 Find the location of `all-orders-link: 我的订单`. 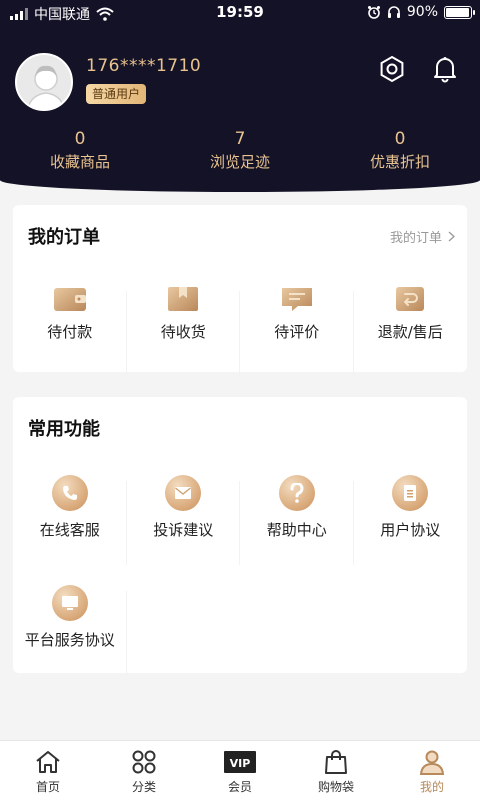

all-orders-link: 我的订单 is located at coordinates (422, 236).